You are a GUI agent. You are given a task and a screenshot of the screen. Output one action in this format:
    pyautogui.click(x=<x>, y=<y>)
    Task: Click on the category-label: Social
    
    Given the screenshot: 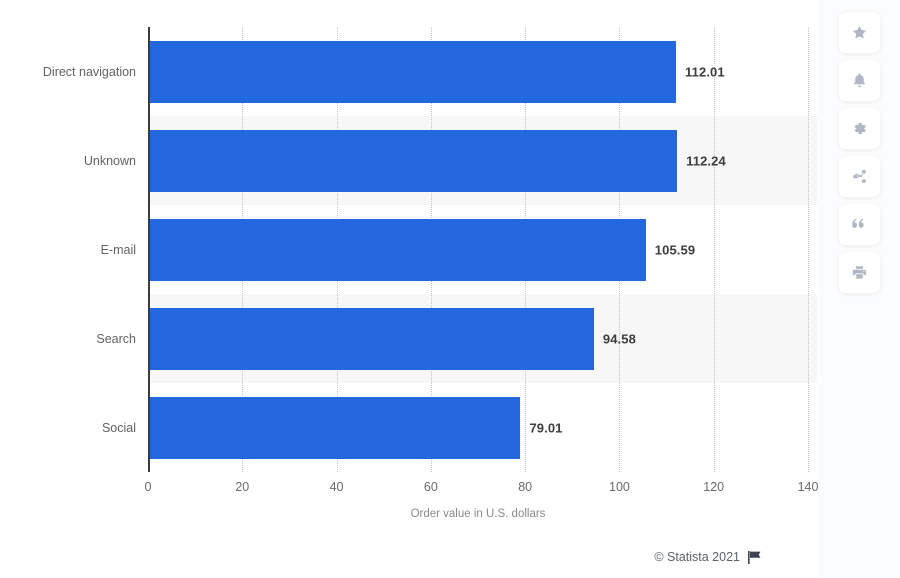 What is the action you would take?
    pyautogui.click(x=118, y=427)
    